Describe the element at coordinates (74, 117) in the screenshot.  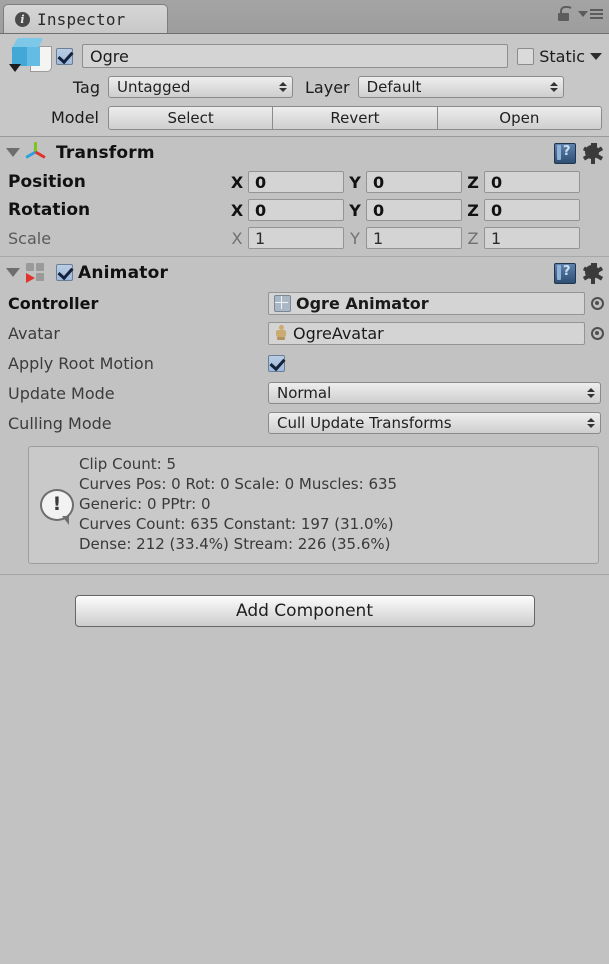
I see `model-label: Model` at that location.